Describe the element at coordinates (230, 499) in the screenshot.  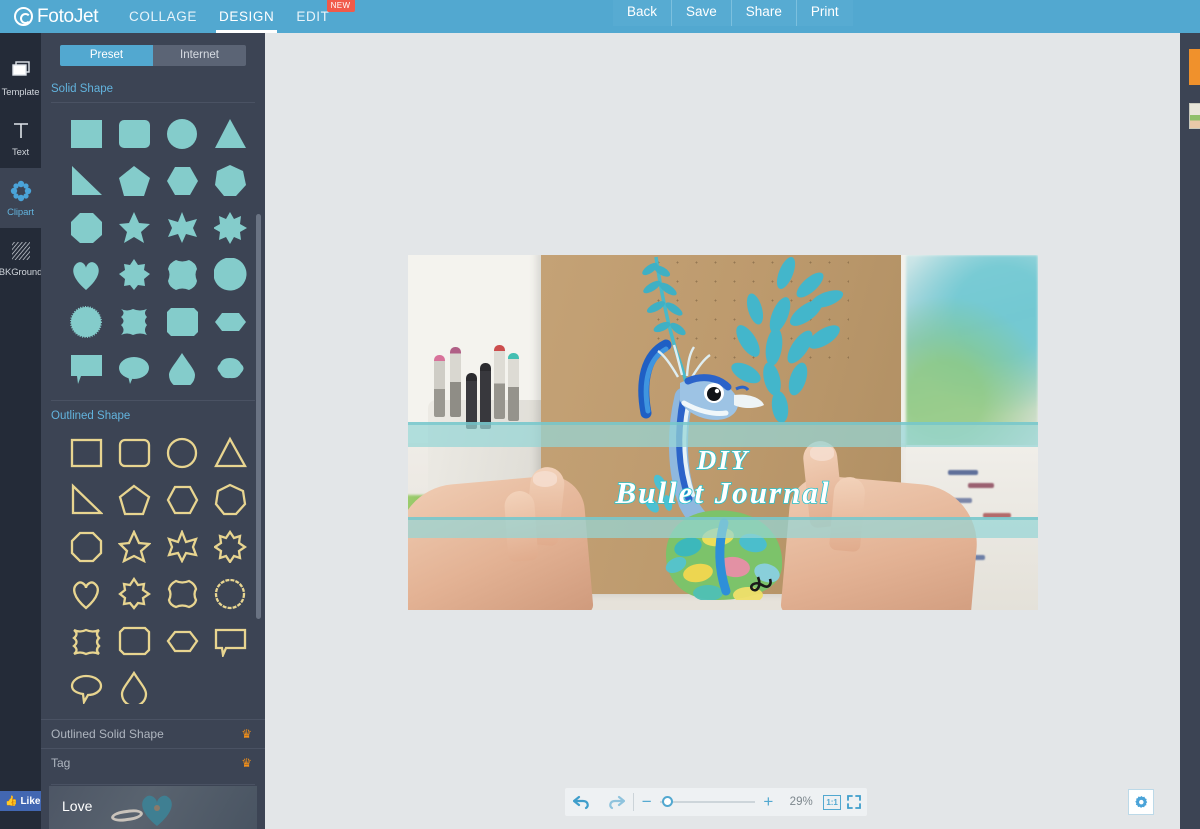
I see `shape-outline-heptagon` at that location.